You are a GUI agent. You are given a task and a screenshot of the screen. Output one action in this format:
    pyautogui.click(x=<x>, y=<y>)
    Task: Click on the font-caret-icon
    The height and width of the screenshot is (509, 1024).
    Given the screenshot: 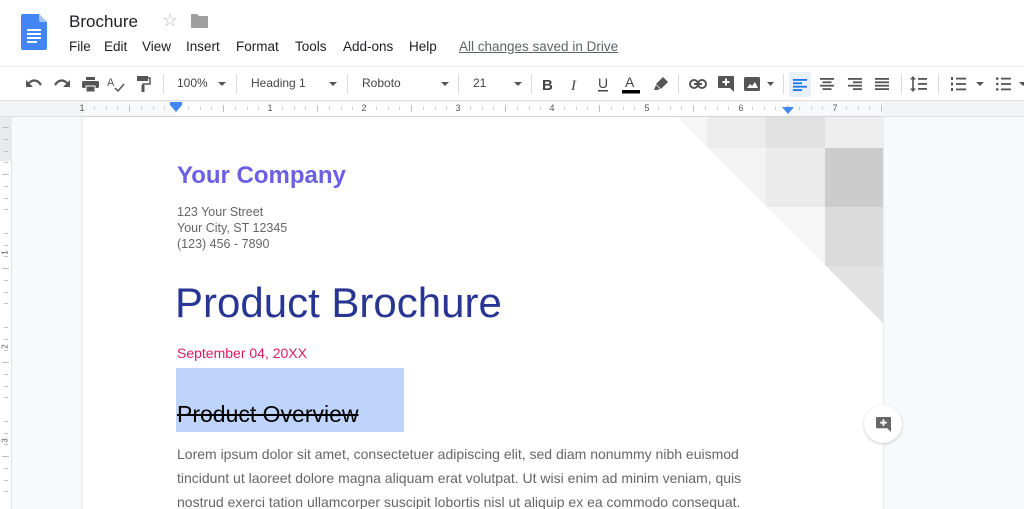 What is the action you would take?
    pyautogui.click(x=445, y=84)
    